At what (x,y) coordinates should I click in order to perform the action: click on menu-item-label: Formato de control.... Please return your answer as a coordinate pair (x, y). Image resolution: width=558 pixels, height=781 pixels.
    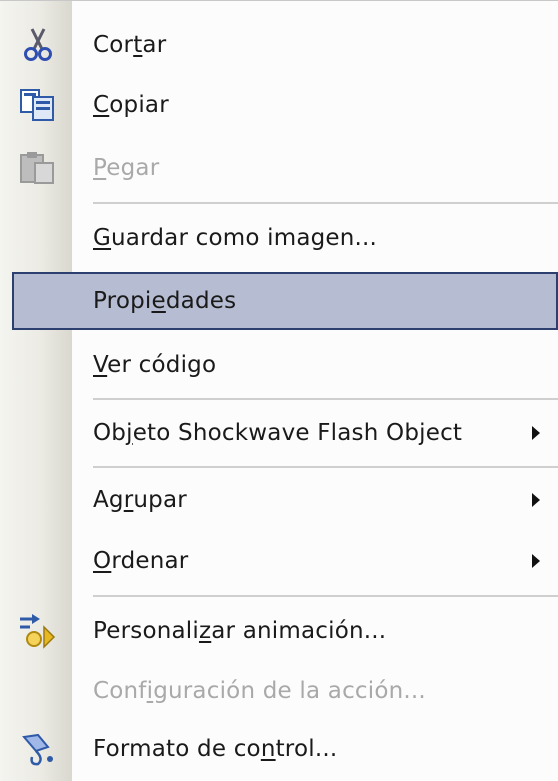
    Looking at the image, I should click on (215, 749).